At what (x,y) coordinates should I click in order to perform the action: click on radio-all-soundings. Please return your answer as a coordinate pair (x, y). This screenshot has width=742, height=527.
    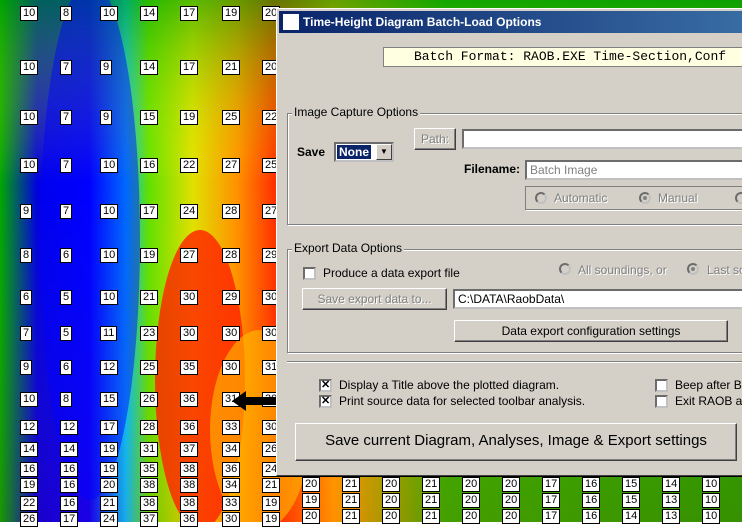
    Looking at the image, I should click on (565, 269).